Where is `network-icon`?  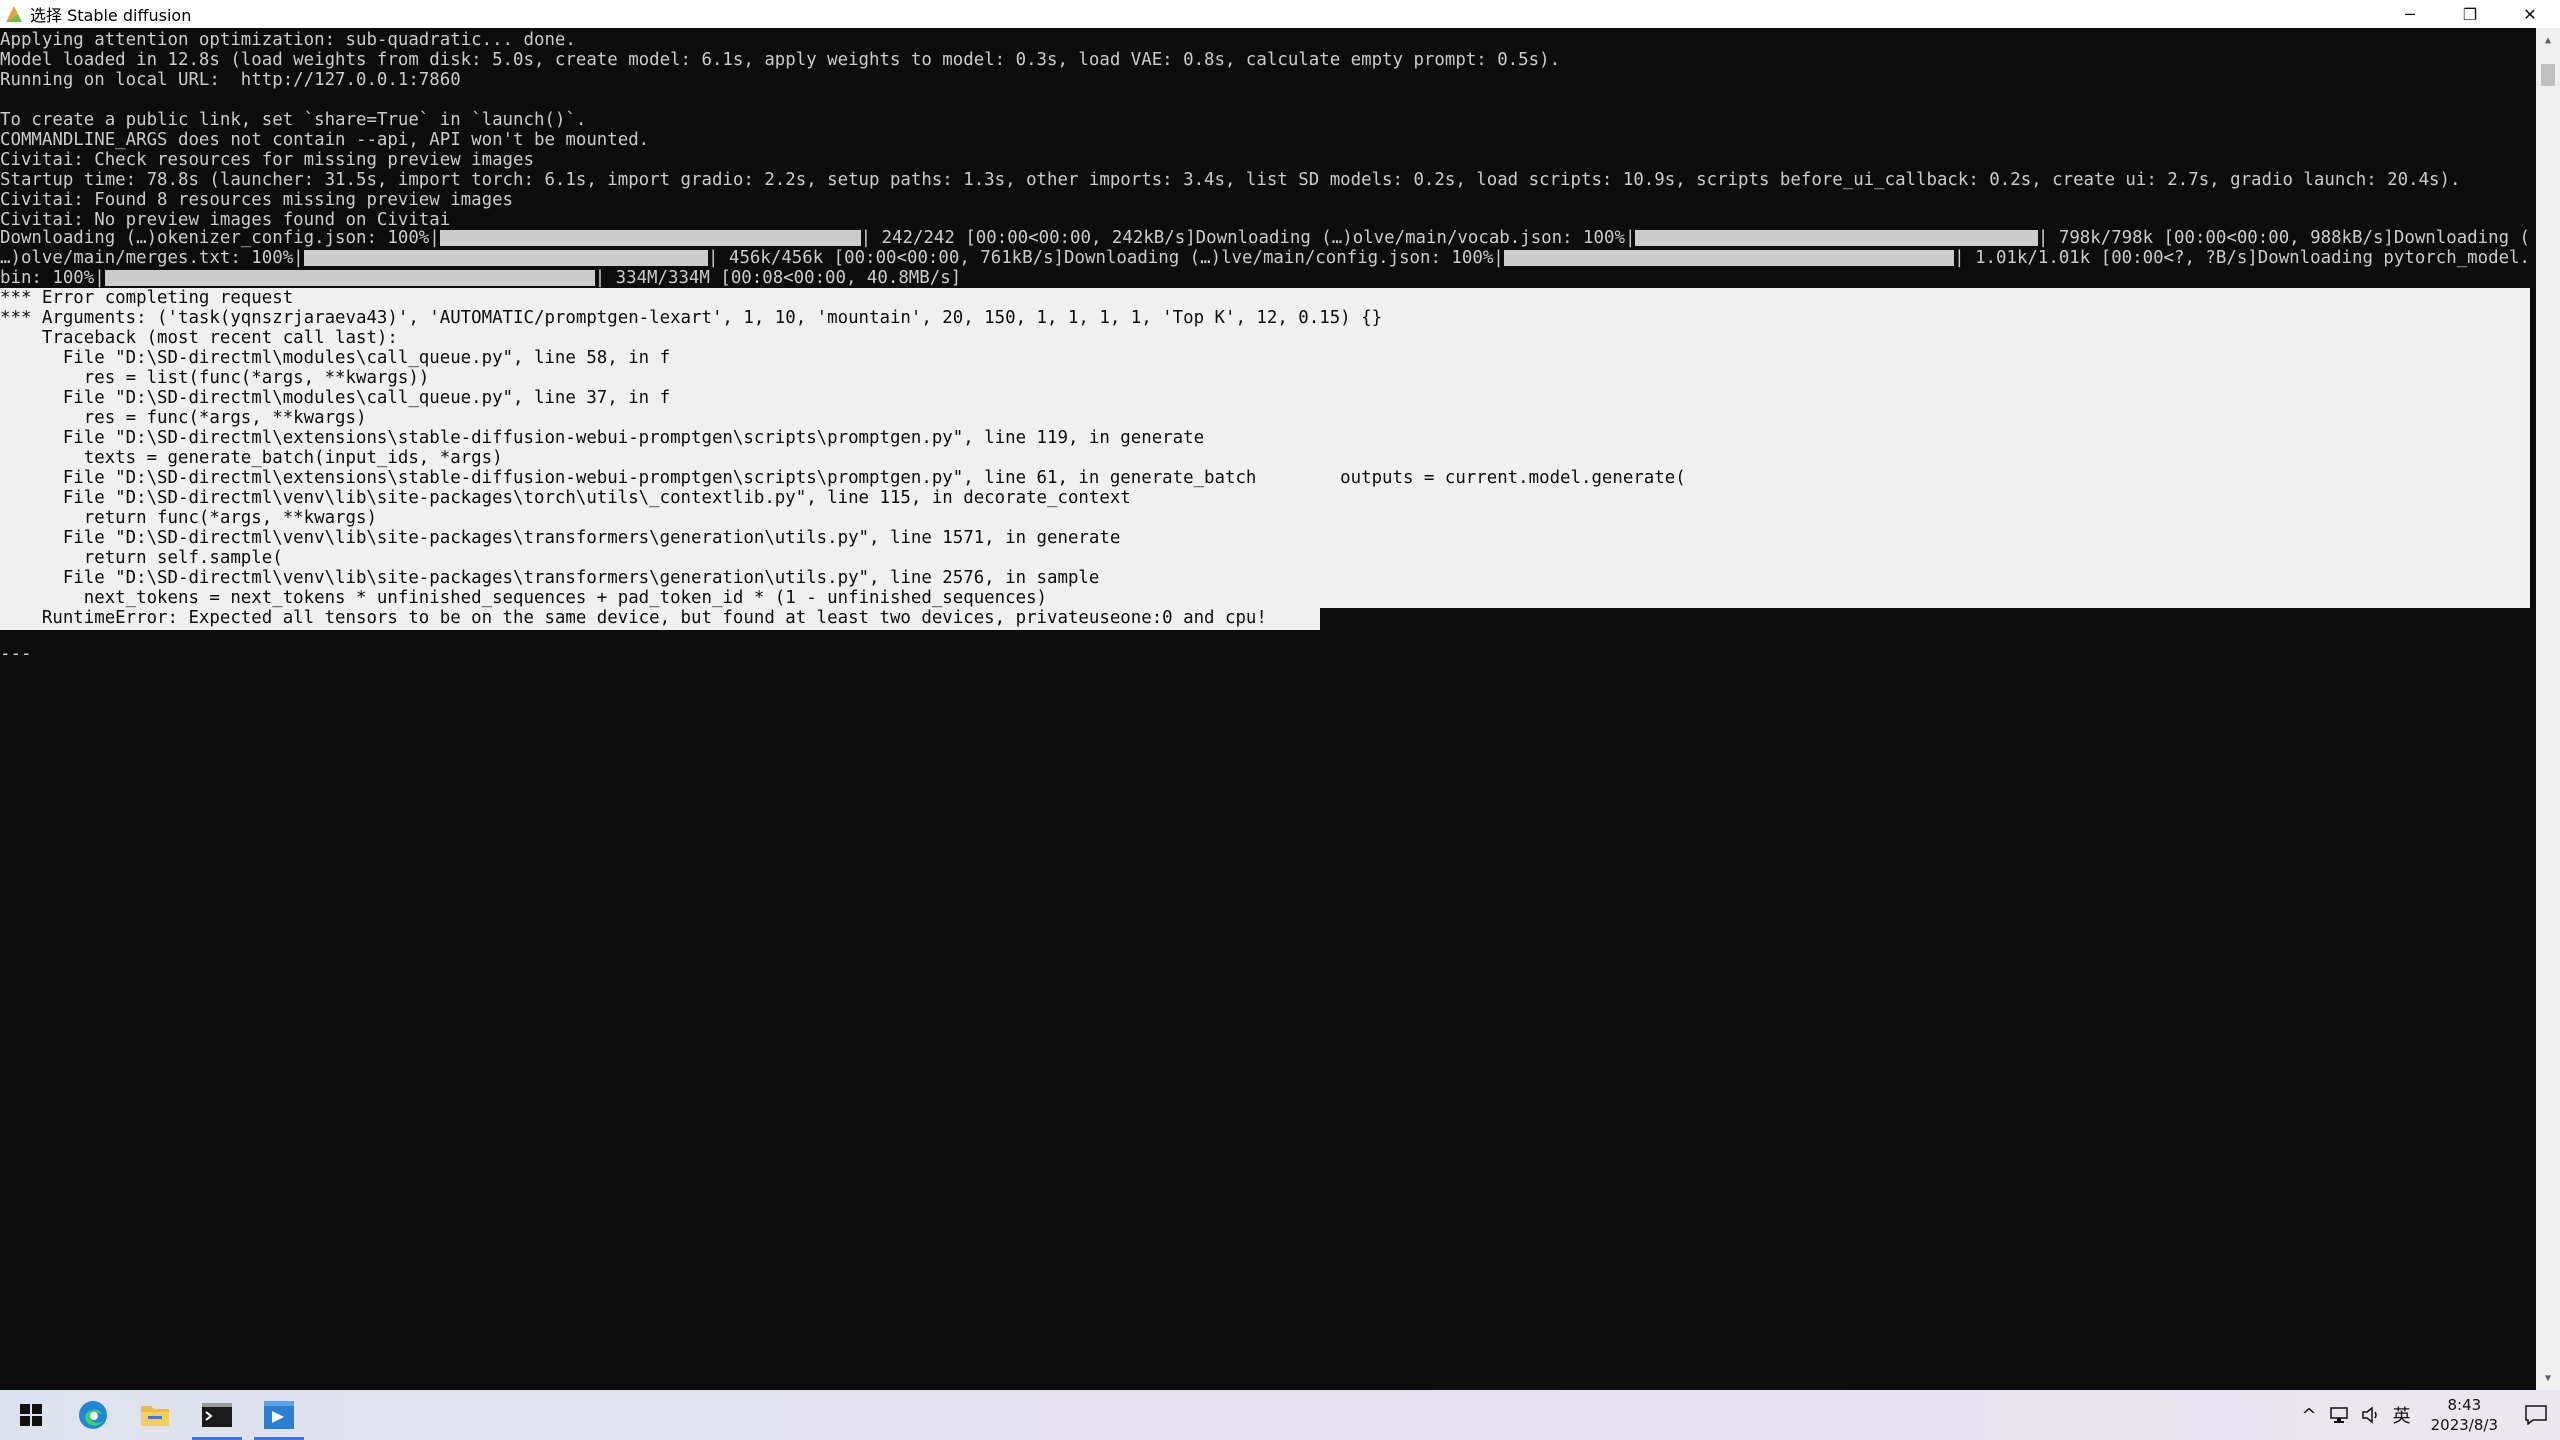
network-icon is located at coordinates (2338, 1415).